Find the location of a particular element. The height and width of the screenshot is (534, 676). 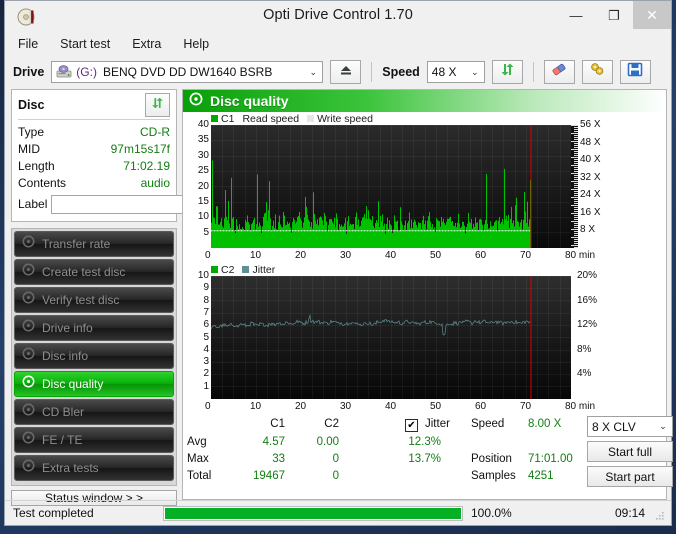

resize-grip-icon is located at coordinates (660, 514).